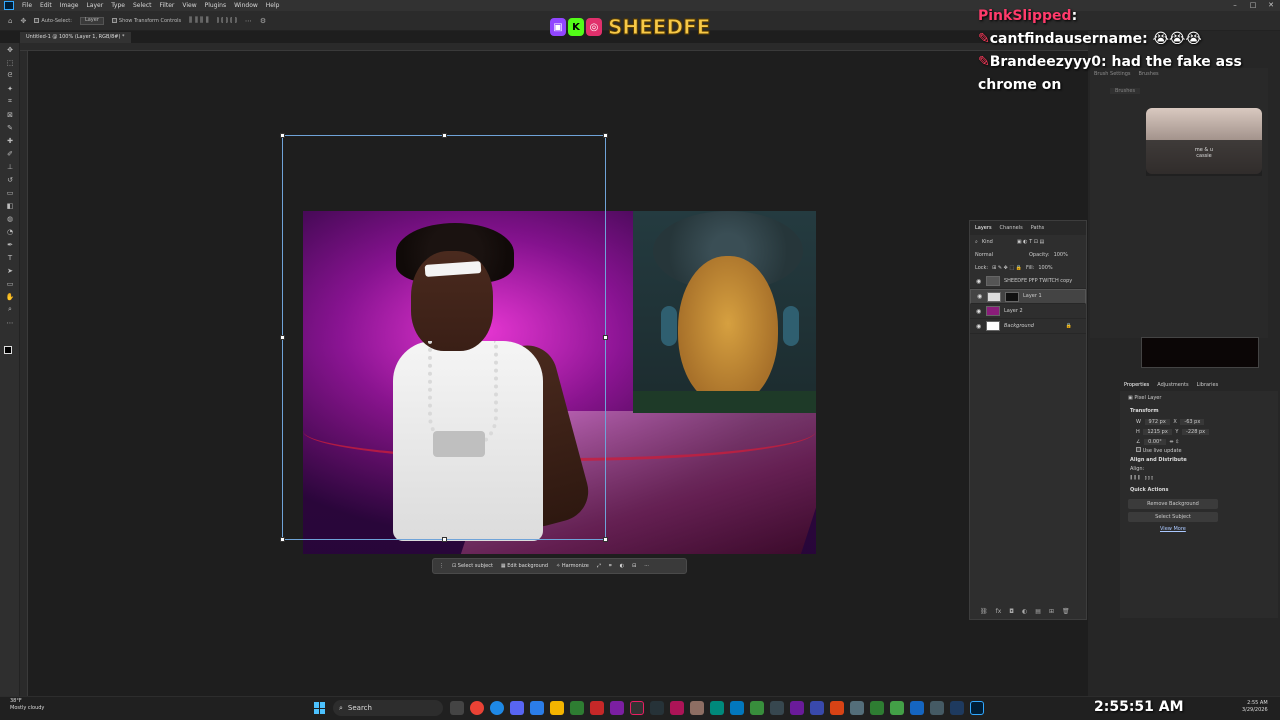  Describe the element at coordinates (246, 5) in the screenshot. I see `menu-window: Window` at that location.